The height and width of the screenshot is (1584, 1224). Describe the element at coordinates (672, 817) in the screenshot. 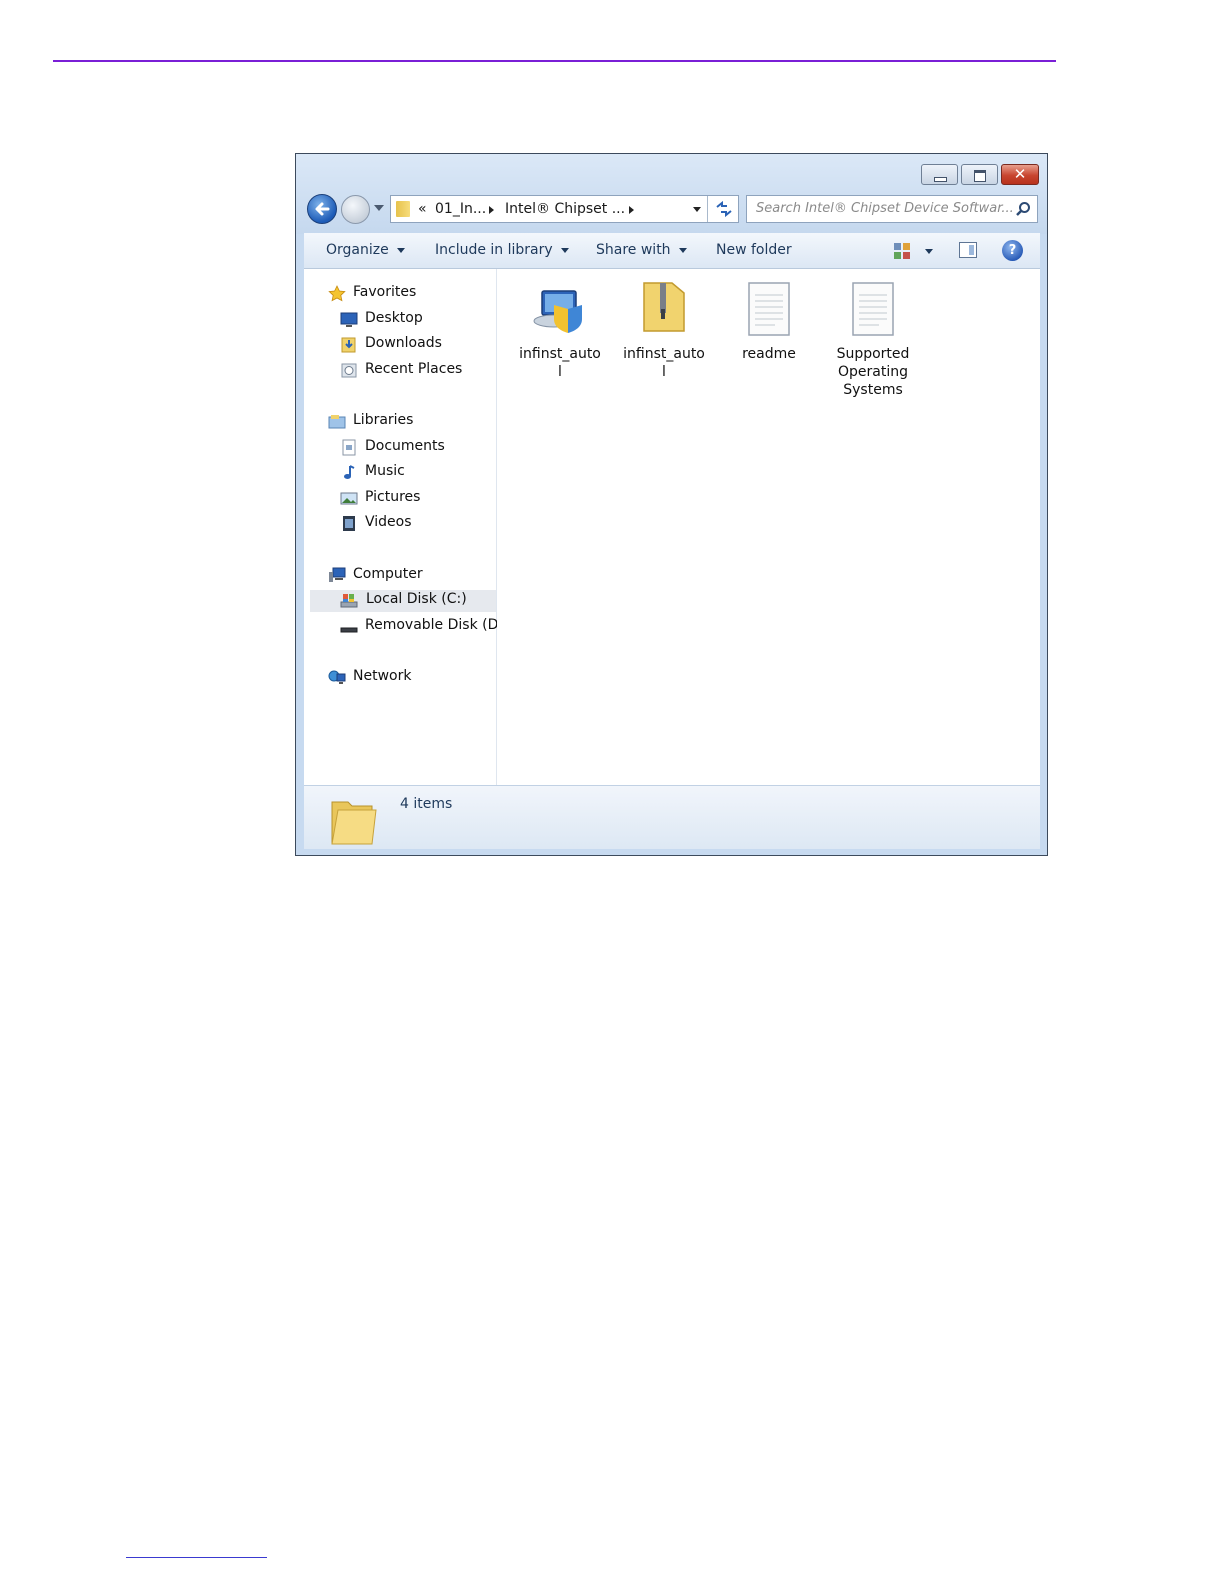

I see `details-pane: 4 items` at that location.